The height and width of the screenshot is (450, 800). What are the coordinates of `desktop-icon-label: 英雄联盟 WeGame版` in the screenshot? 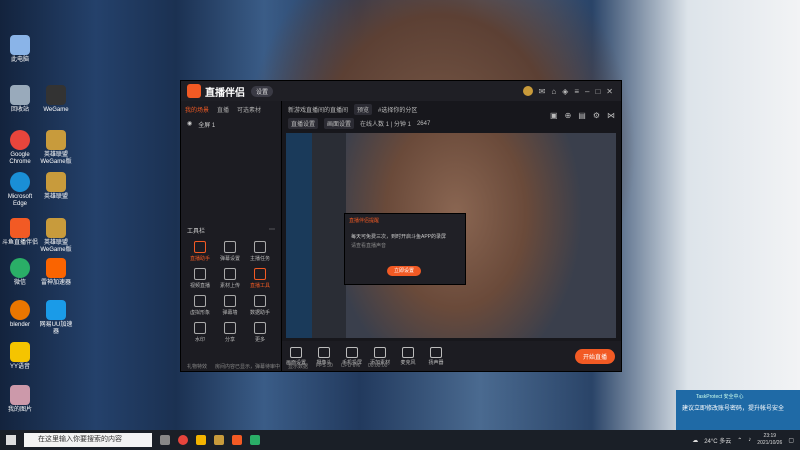 It's located at (56, 246).